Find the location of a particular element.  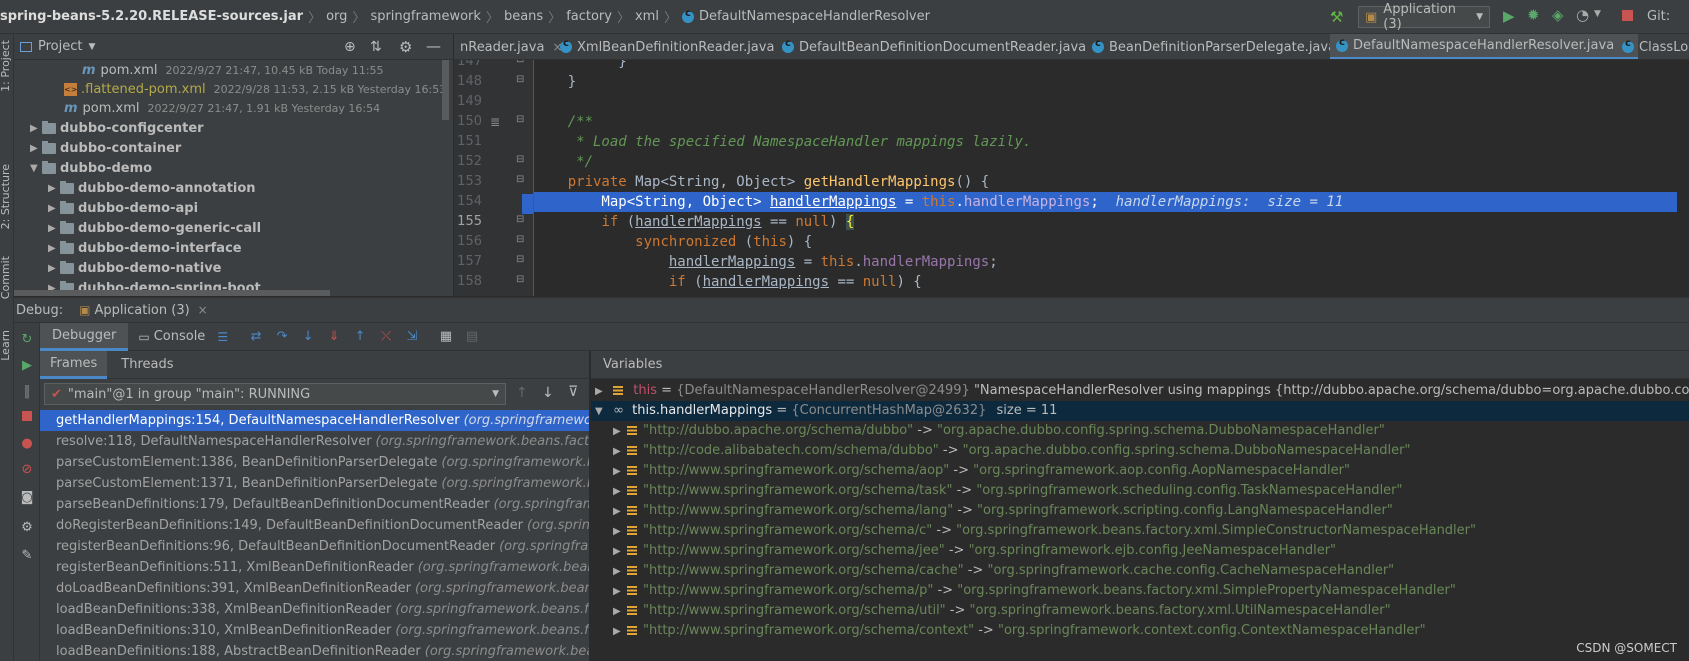

close-icon: × is located at coordinates (203, 310).